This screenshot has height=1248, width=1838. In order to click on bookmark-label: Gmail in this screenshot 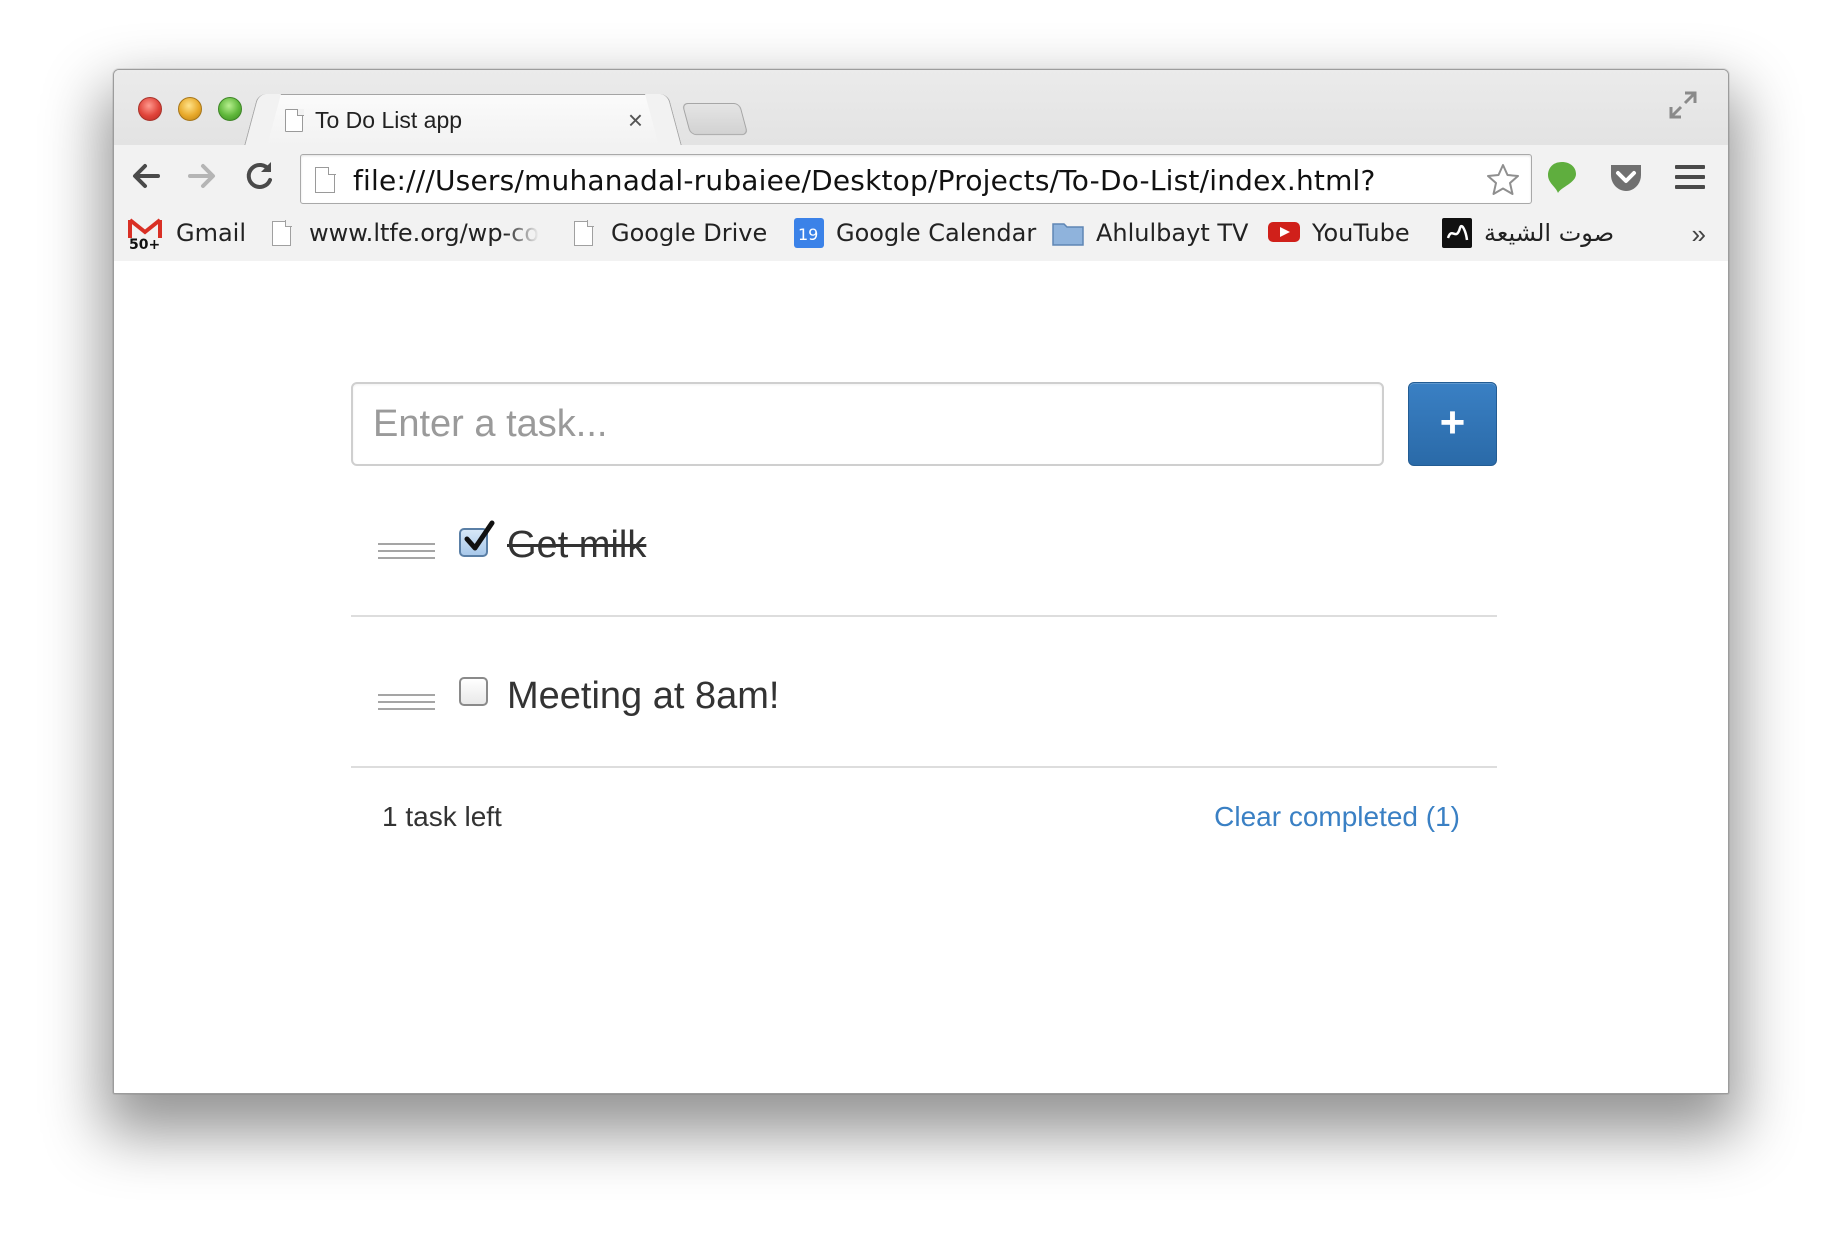, I will do `click(211, 233)`.